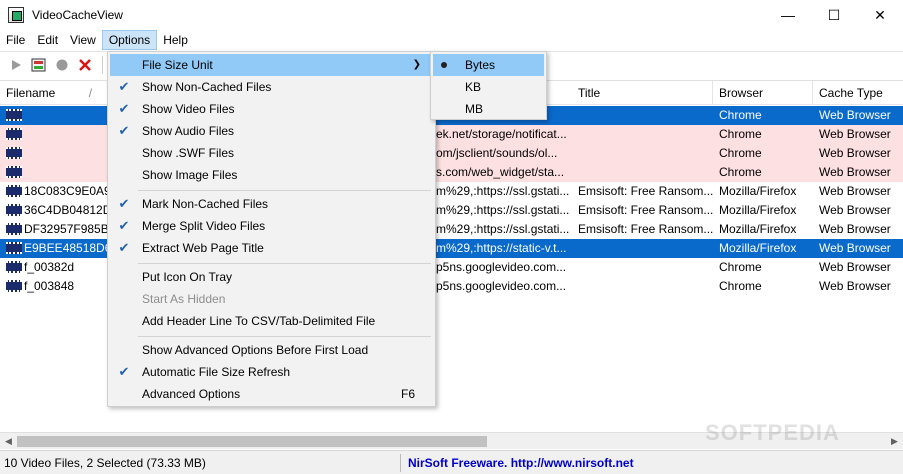 The height and width of the screenshot is (474, 903). Describe the element at coordinates (642, 93) in the screenshot. I see `column-title: Title` at that location.